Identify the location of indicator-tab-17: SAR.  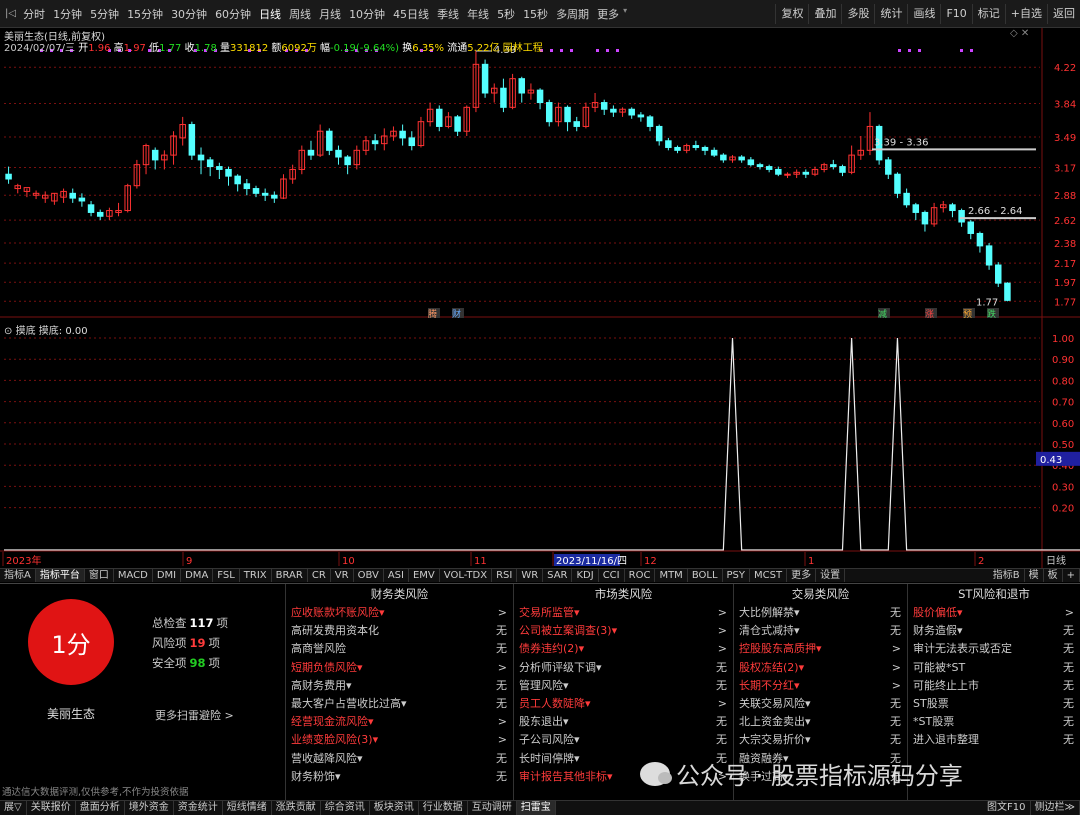
(558, 575).